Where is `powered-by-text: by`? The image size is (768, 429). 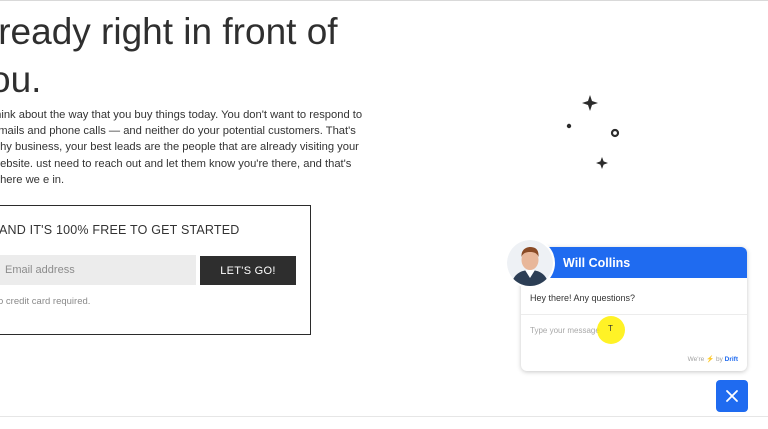
powered-by-text: by is located at coordinates (719, 359).